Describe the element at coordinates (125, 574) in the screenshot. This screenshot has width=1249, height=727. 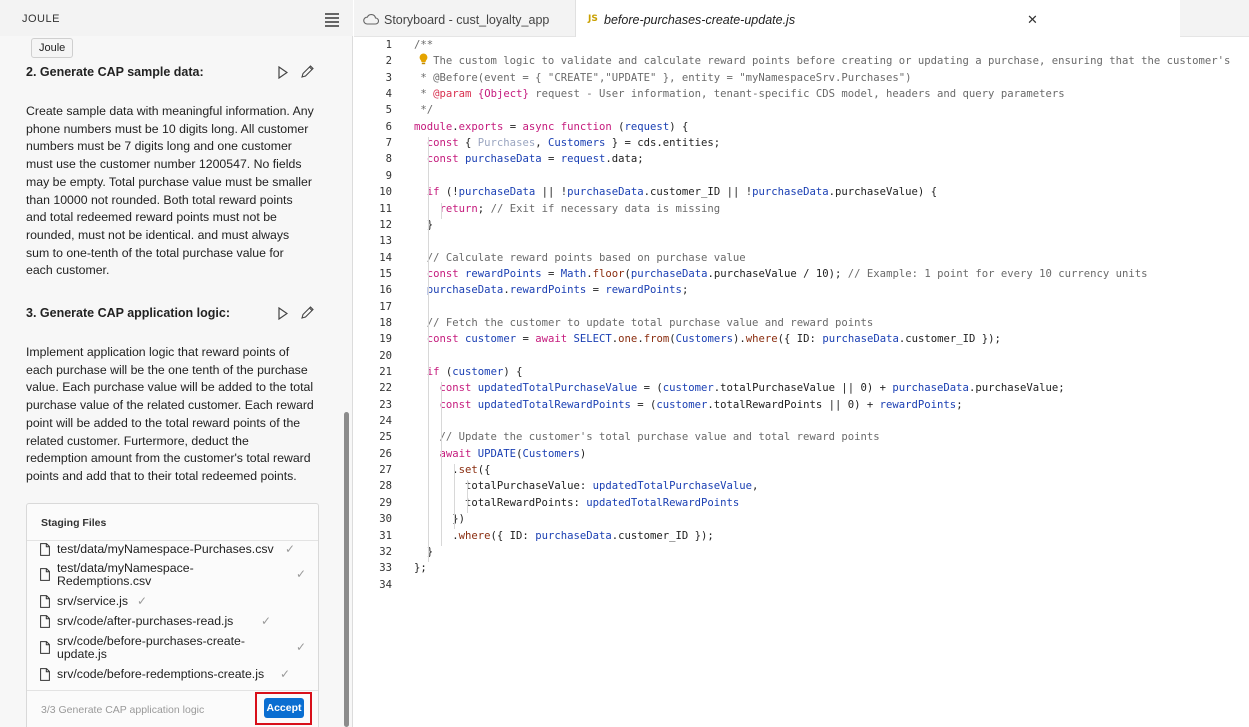
I see `file-name: test/data/myNamespace-Redemptions.csv` at that location.